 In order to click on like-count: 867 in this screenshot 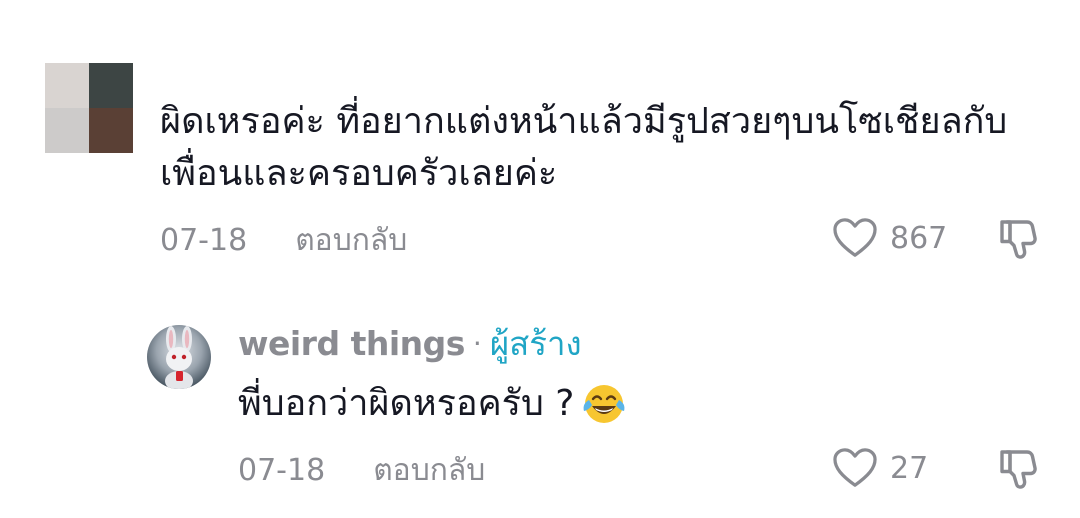, I will do `click(919, 238)`.